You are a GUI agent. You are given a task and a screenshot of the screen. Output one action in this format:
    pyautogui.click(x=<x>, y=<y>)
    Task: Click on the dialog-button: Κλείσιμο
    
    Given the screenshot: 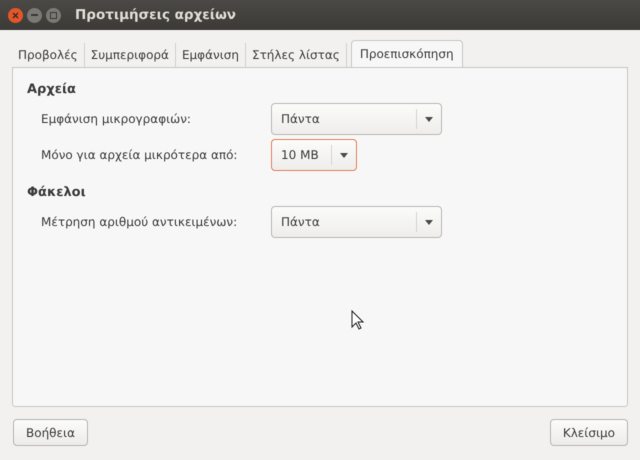 What is the action you would take?
    pyautogui.click(x=589, y=432)
    